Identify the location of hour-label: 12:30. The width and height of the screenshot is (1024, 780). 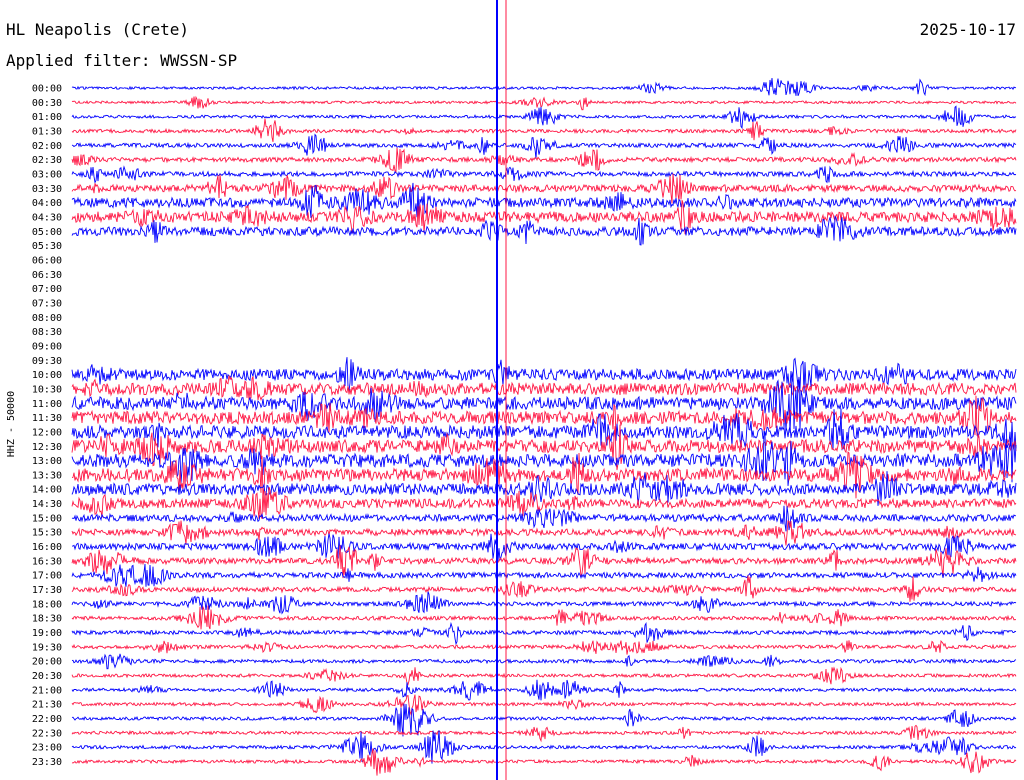
(47, 447).